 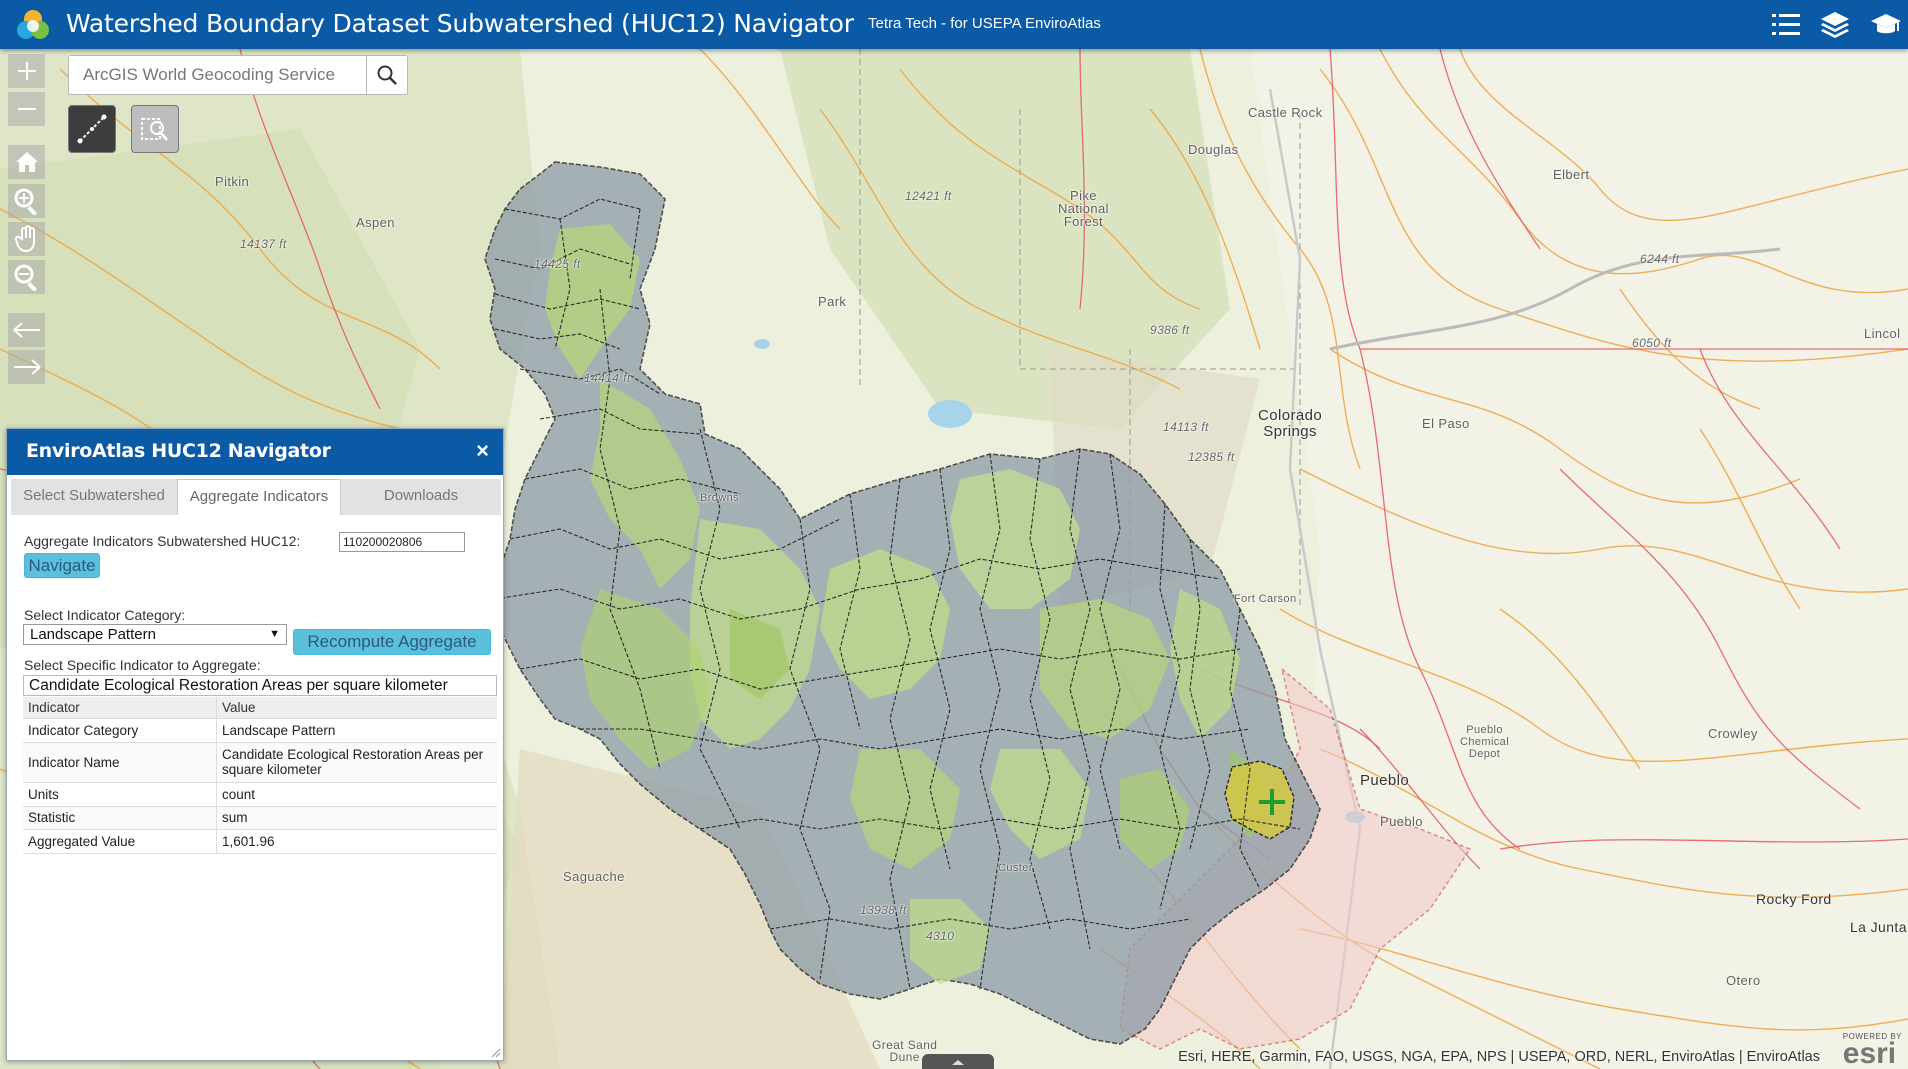 I want to click on elevation-label: 14113 ft, so click(x=1186, y=427).